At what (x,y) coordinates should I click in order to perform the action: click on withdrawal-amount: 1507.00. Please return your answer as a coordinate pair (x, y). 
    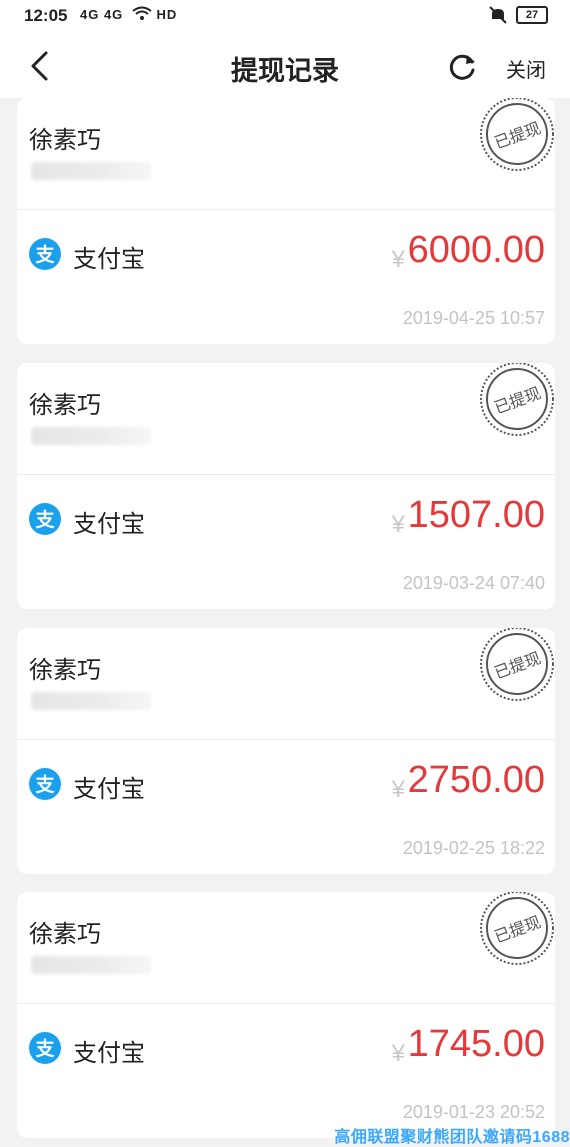
    Looking at the image, I should click on (476, 515).